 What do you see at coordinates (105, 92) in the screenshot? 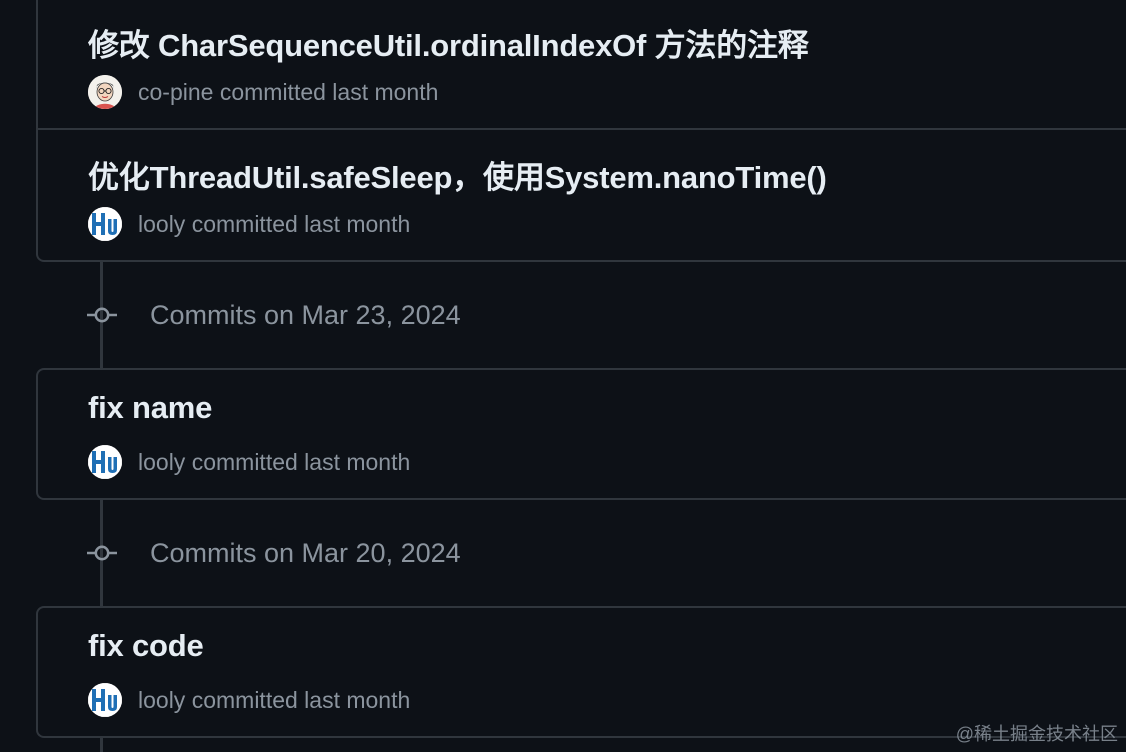
I see `user-avatar-co-pine` at bounding box center [105, 92].